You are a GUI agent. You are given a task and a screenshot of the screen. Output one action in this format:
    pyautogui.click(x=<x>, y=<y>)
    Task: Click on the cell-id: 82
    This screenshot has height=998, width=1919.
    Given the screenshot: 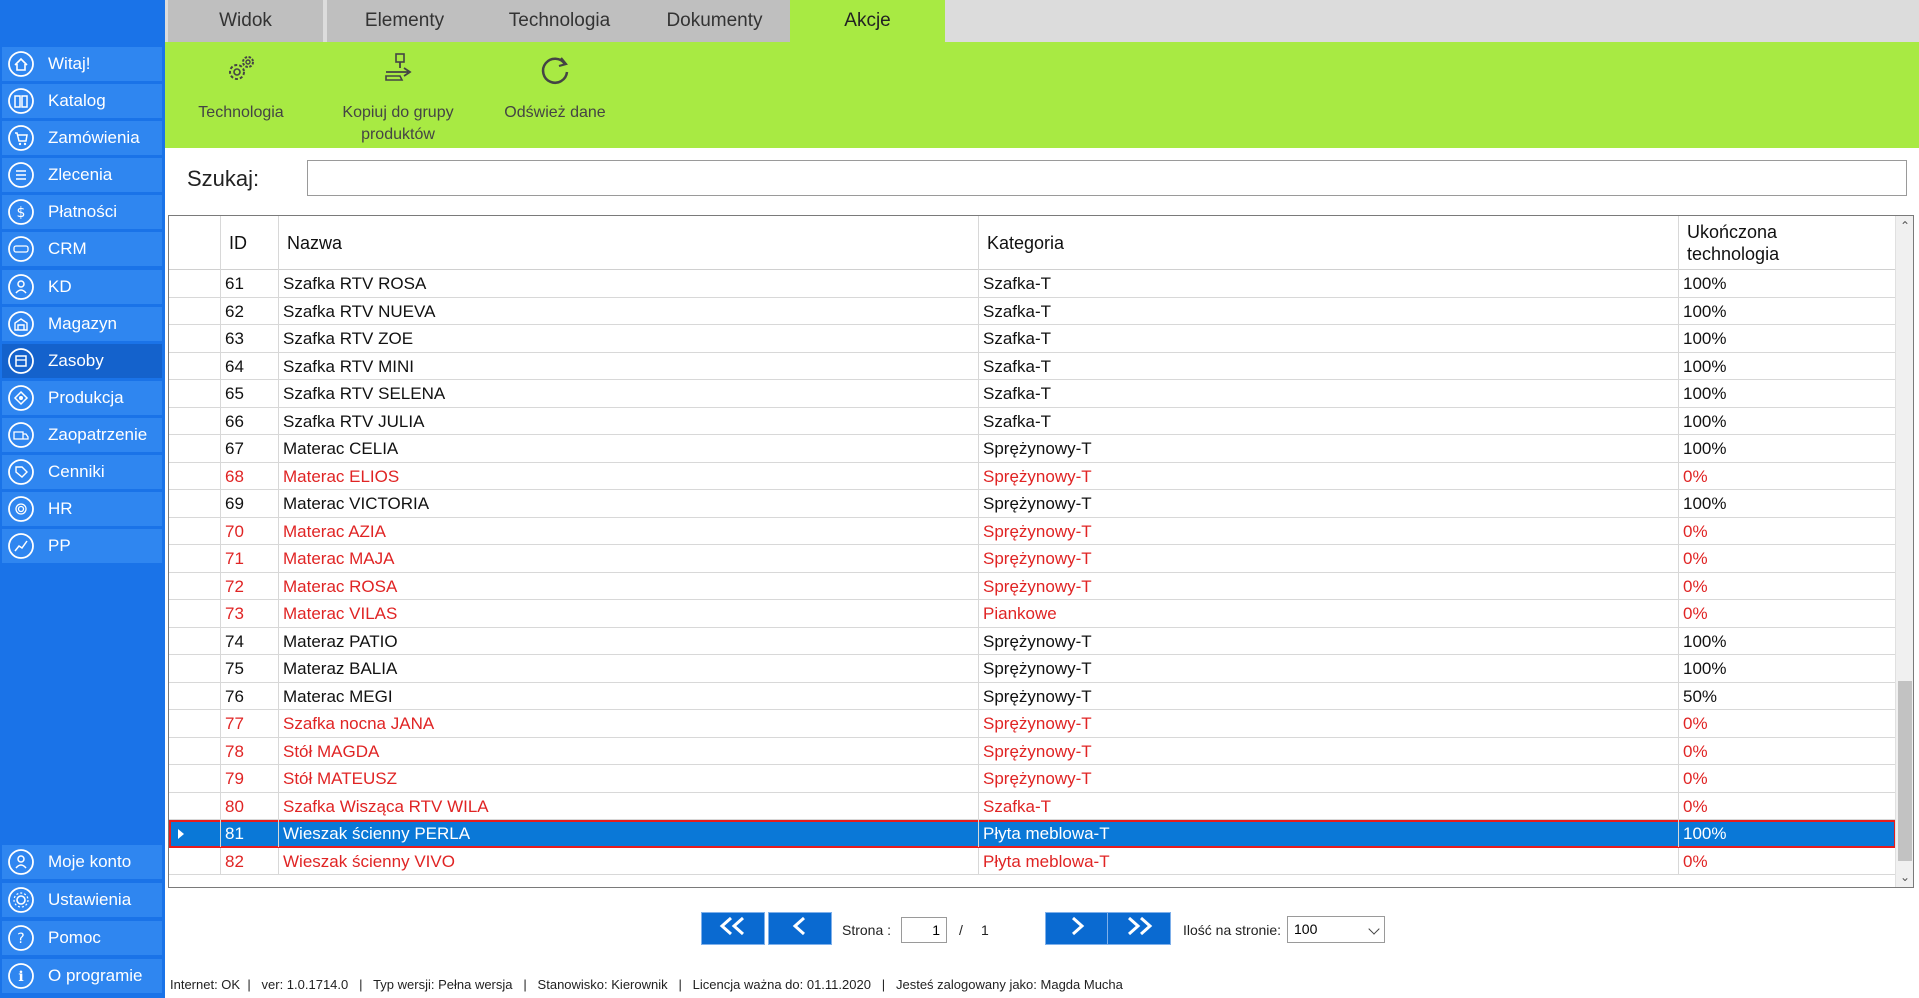 What is the action you would take?
    pyautogui.click(x=250, y=861)
    